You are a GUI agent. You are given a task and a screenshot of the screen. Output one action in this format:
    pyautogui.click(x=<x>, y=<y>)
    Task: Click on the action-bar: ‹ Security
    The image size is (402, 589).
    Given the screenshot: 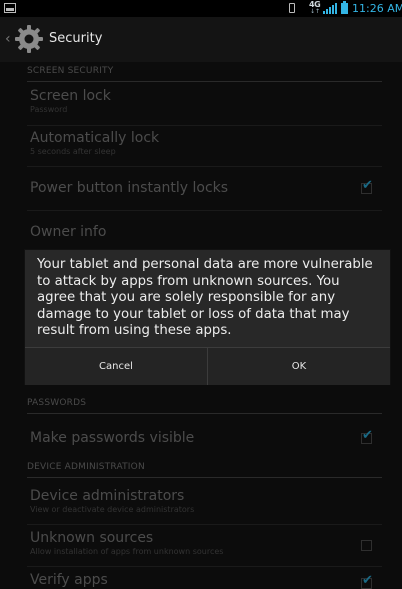 What is the action you would take?
    pyautogui.click(x=201, y=39)
    